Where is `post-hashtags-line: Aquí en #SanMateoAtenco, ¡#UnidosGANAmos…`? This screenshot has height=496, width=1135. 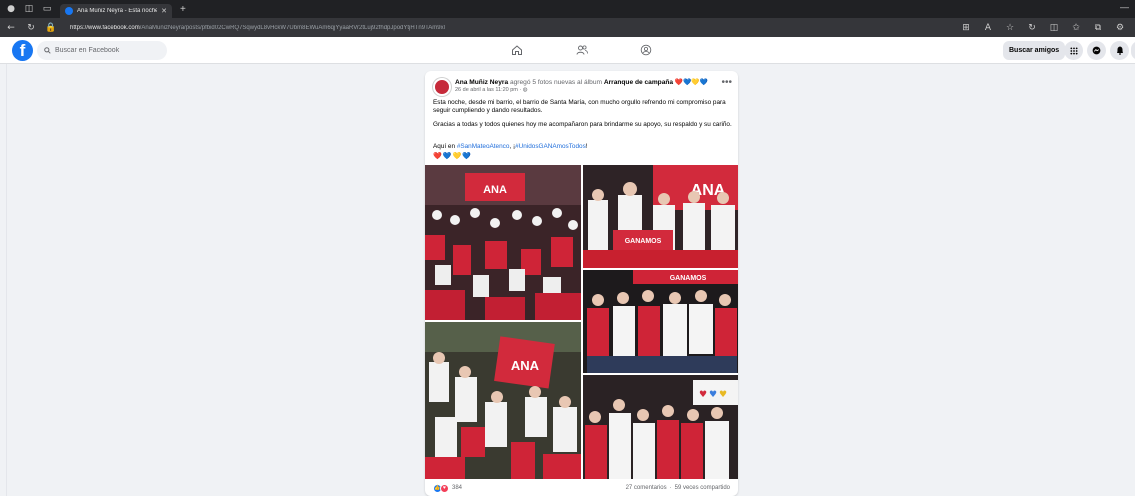
post-hashtags-line: Aquí en #SanMateoAtenco, ¡#UnidosGANAmos… is located at coordinates (583, 147).